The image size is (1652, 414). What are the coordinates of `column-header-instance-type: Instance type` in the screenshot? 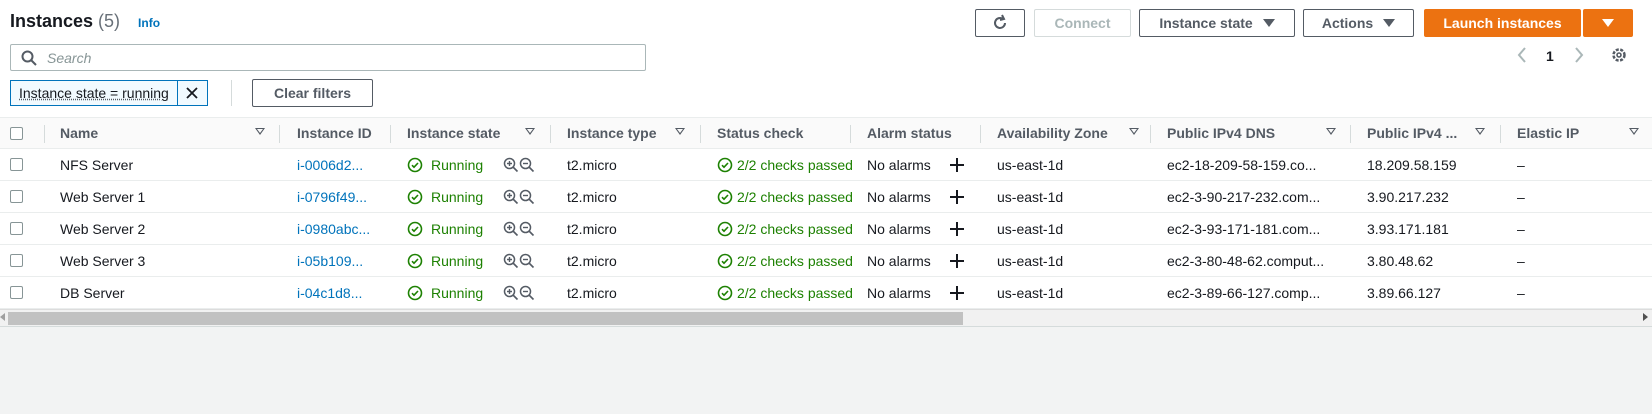 It's located at (634, 133).